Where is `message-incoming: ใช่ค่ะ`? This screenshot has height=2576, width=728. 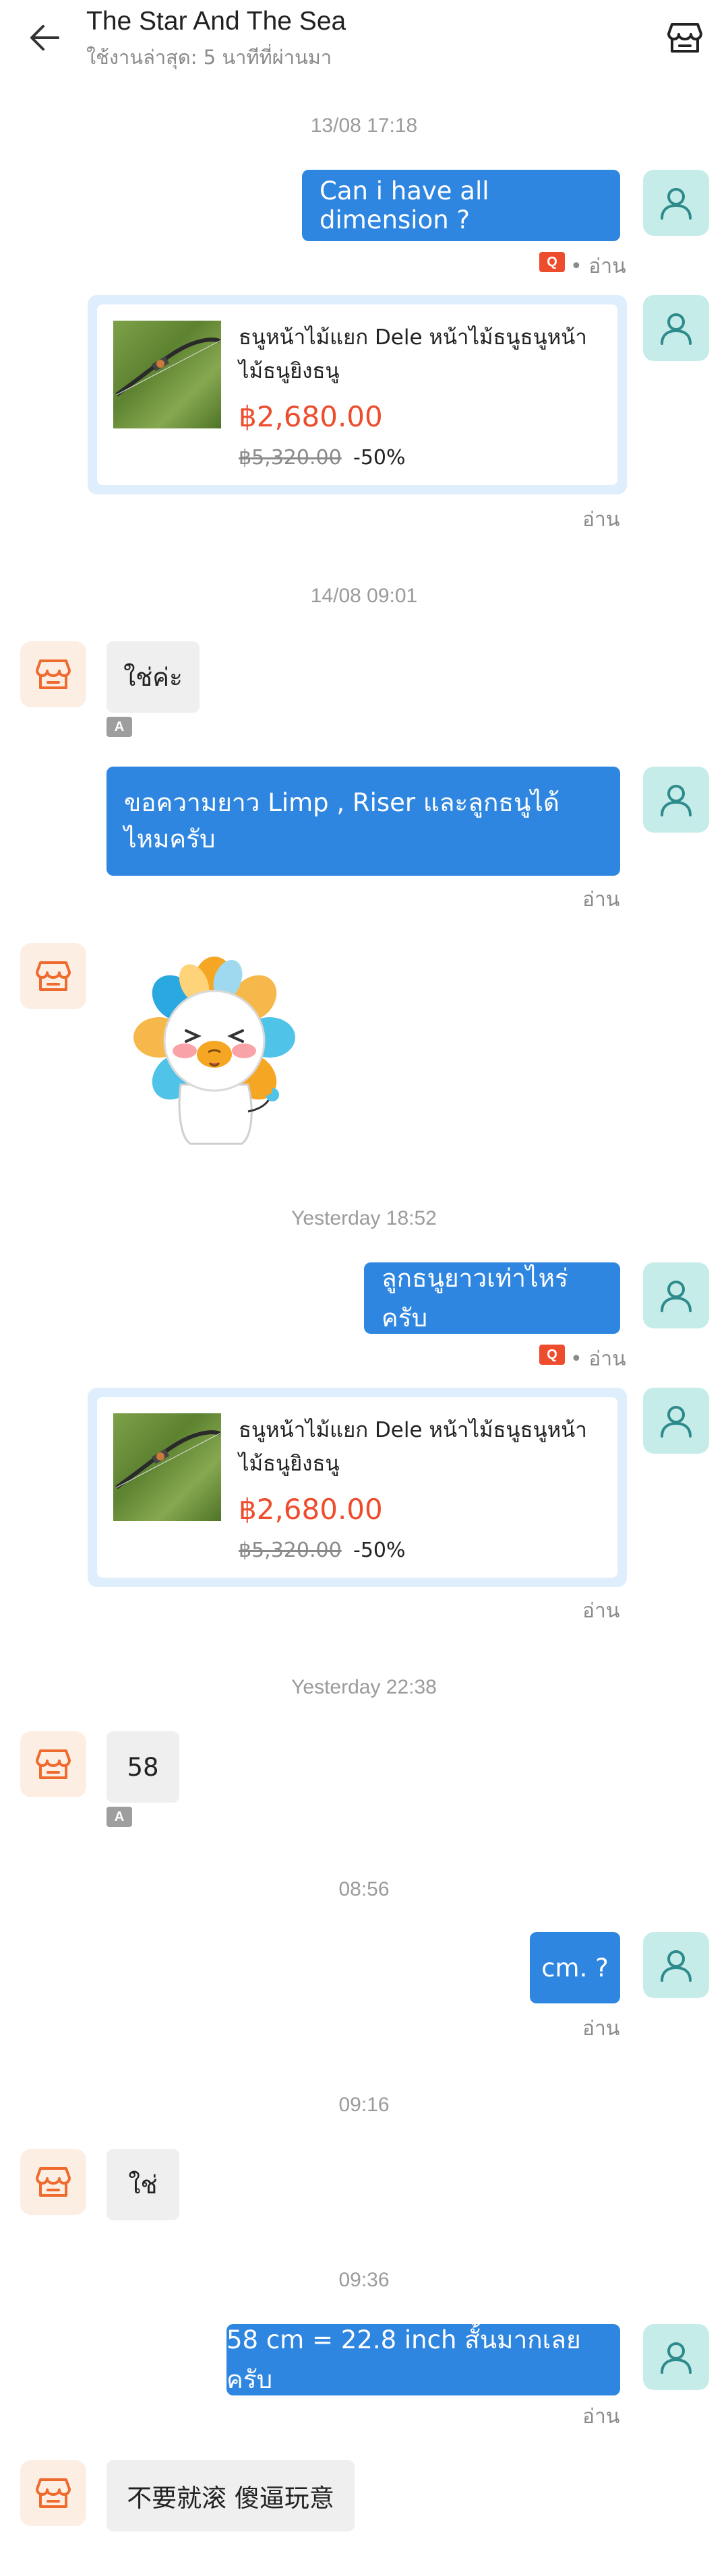 message-incoming: ใช่ค่ะ is located at coordinates (153, 677).